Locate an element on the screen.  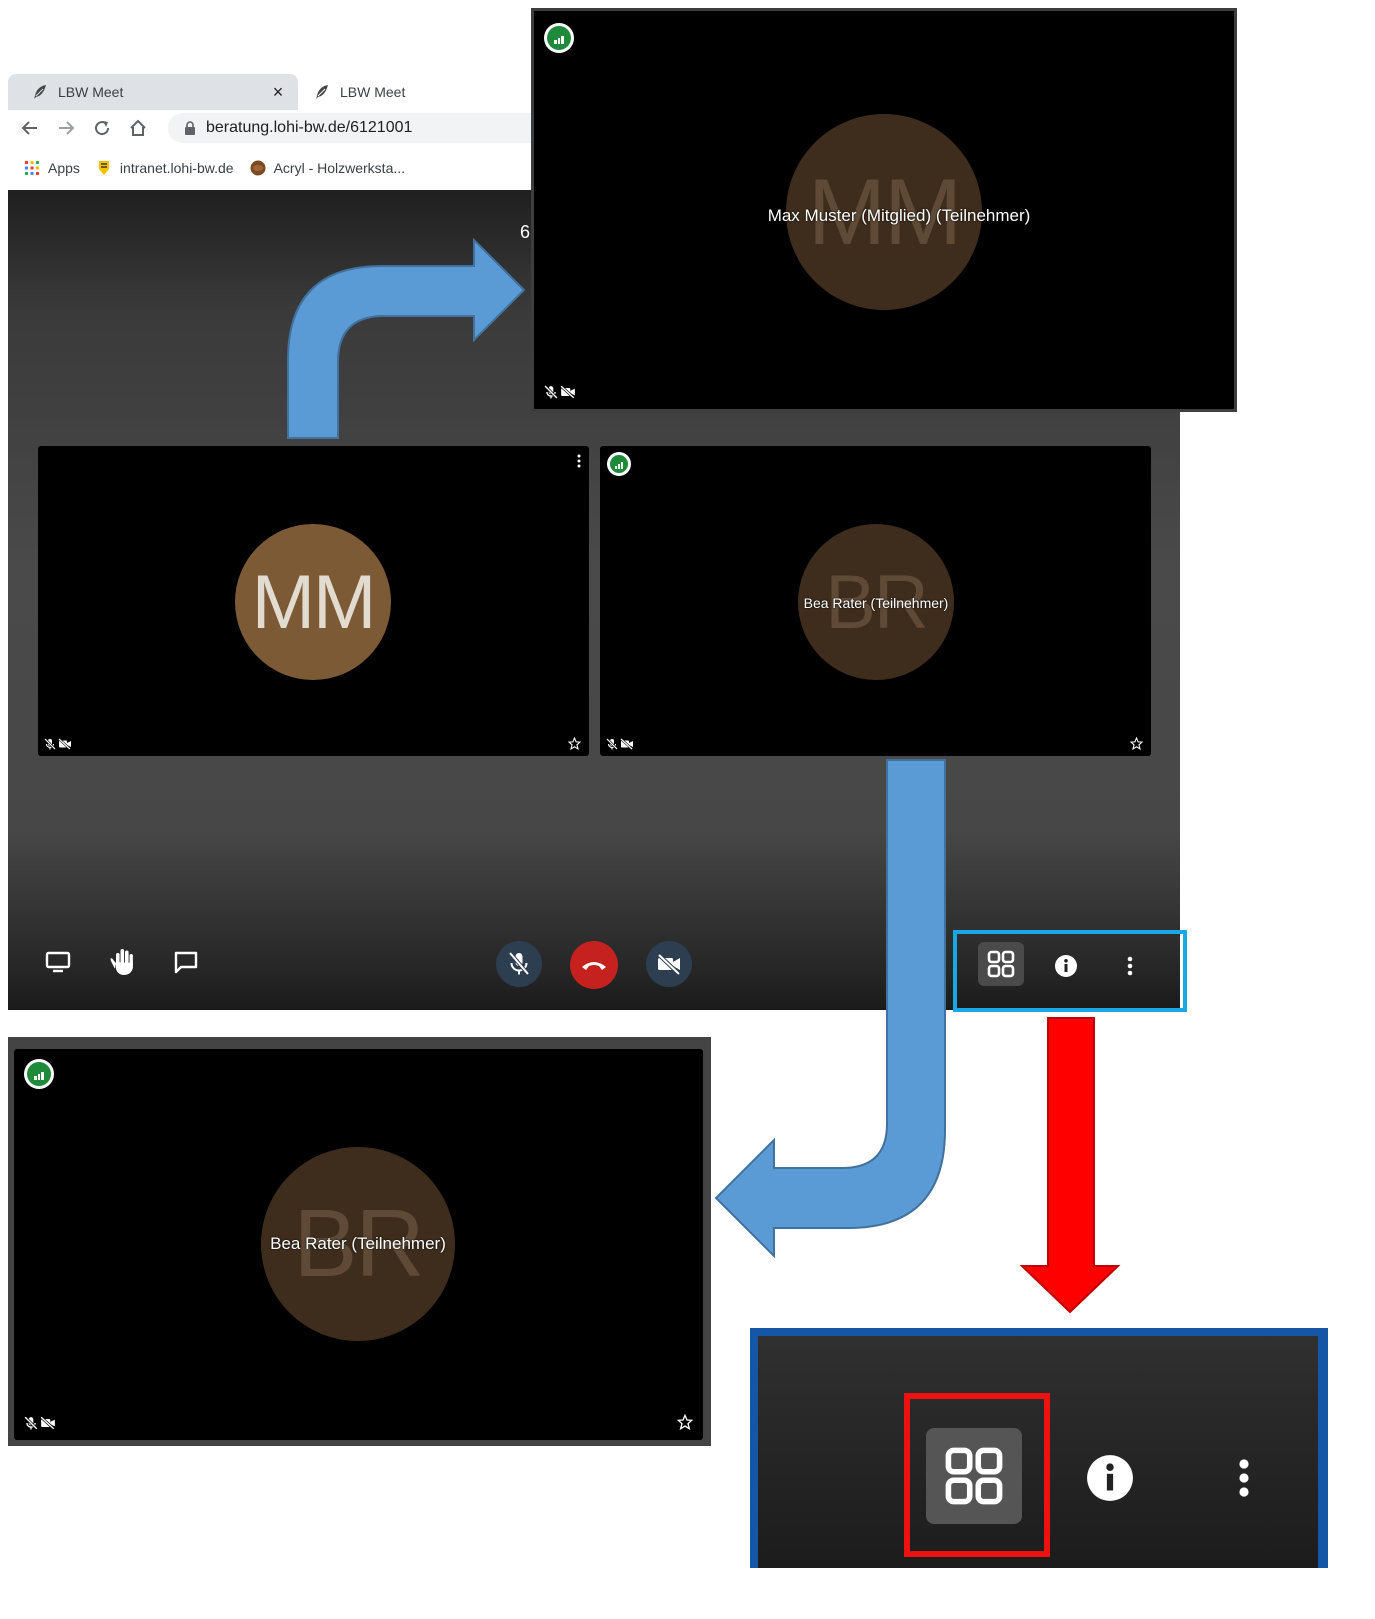
participant-popout-max-muster: MM Max Muster (Mitglied) (Teilnehmer) is located at coordinates (884, 210).